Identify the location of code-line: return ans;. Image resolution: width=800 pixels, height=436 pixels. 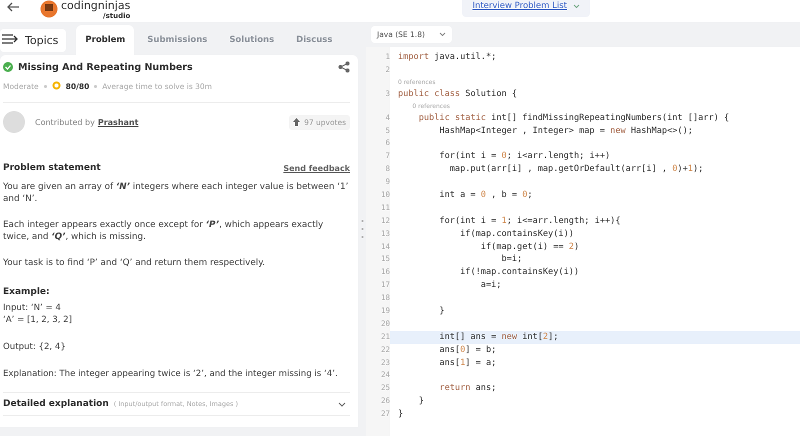
(595, 389).